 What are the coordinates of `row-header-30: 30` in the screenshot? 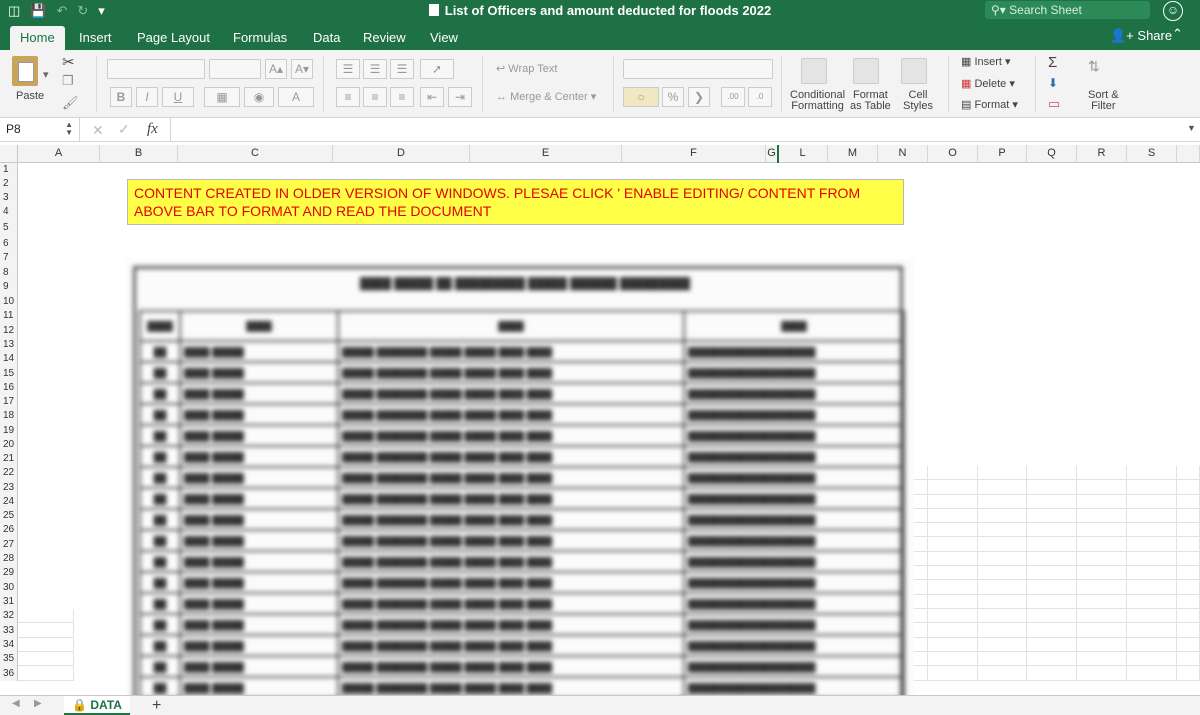 It's located at (9, 587).